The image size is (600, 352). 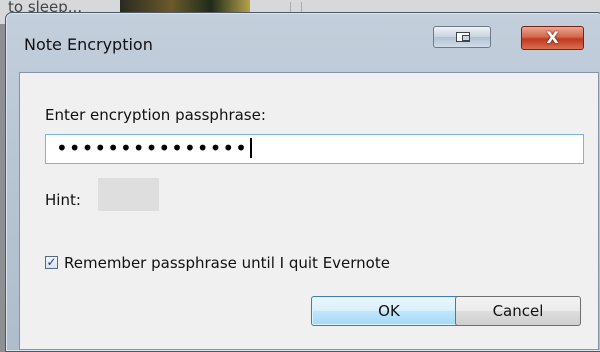 I want to click on hint-value, so click(x=128, y=194).